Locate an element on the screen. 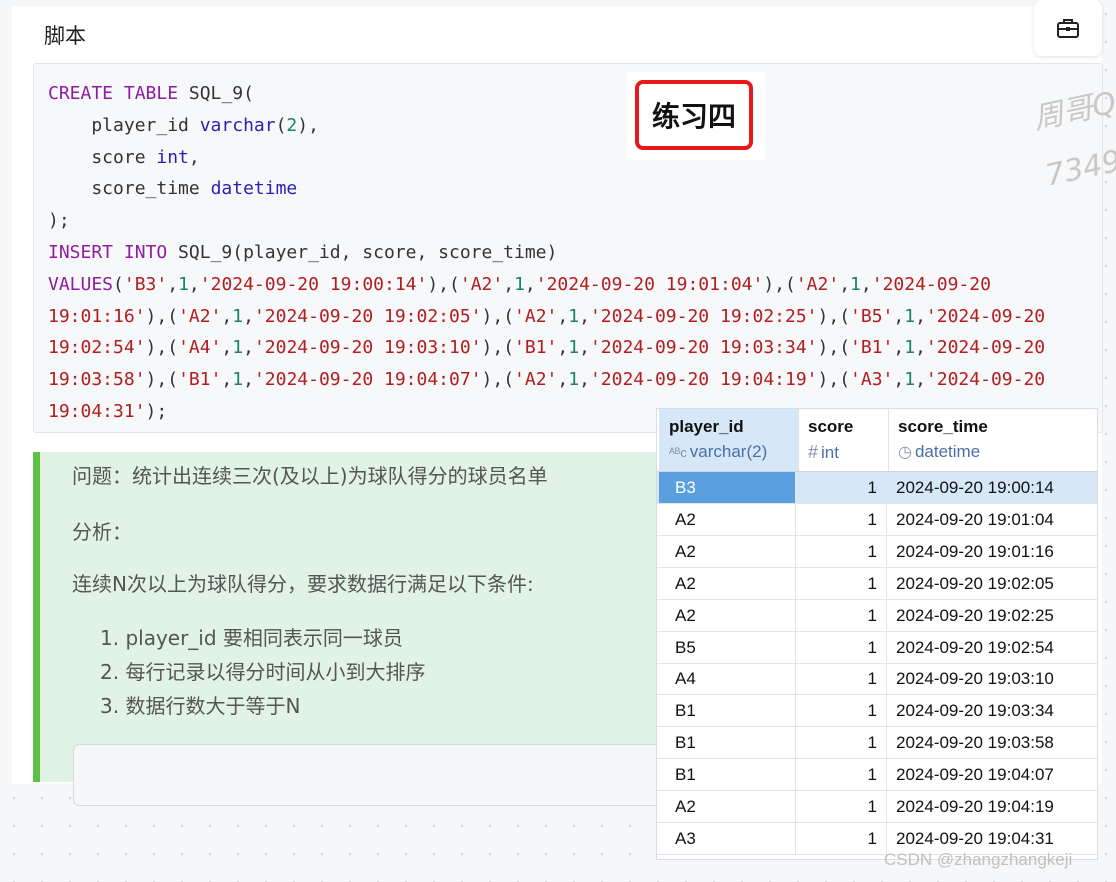 Image resolution: width=1116 pixels, height=882 pixels. cell-player-id: B5 is located at coordinates (727, 647).